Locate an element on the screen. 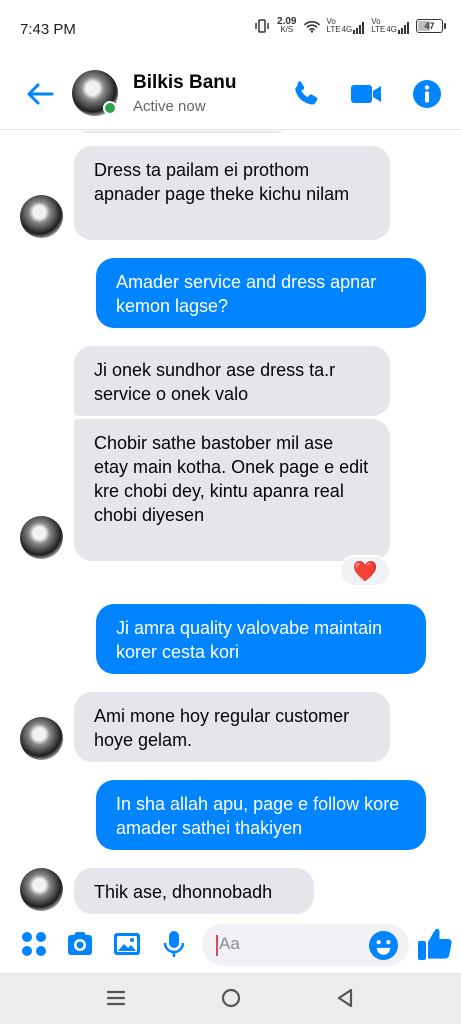 Image resolution: width=461 pixels, height=1024 pixels. vibrate-icon is located at coordinates (262, 26).